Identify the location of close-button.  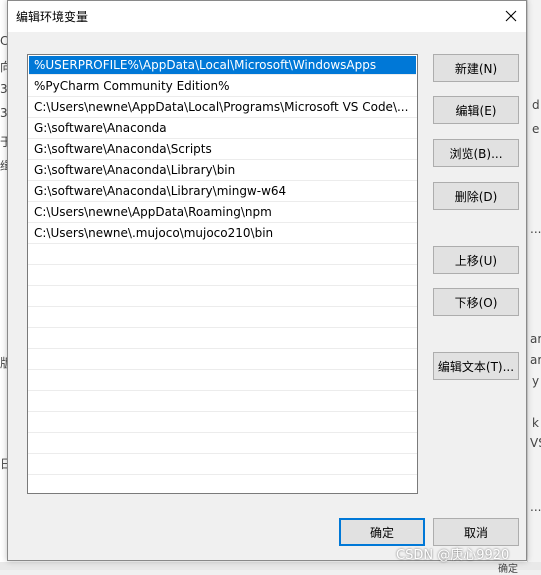
(511, 16).